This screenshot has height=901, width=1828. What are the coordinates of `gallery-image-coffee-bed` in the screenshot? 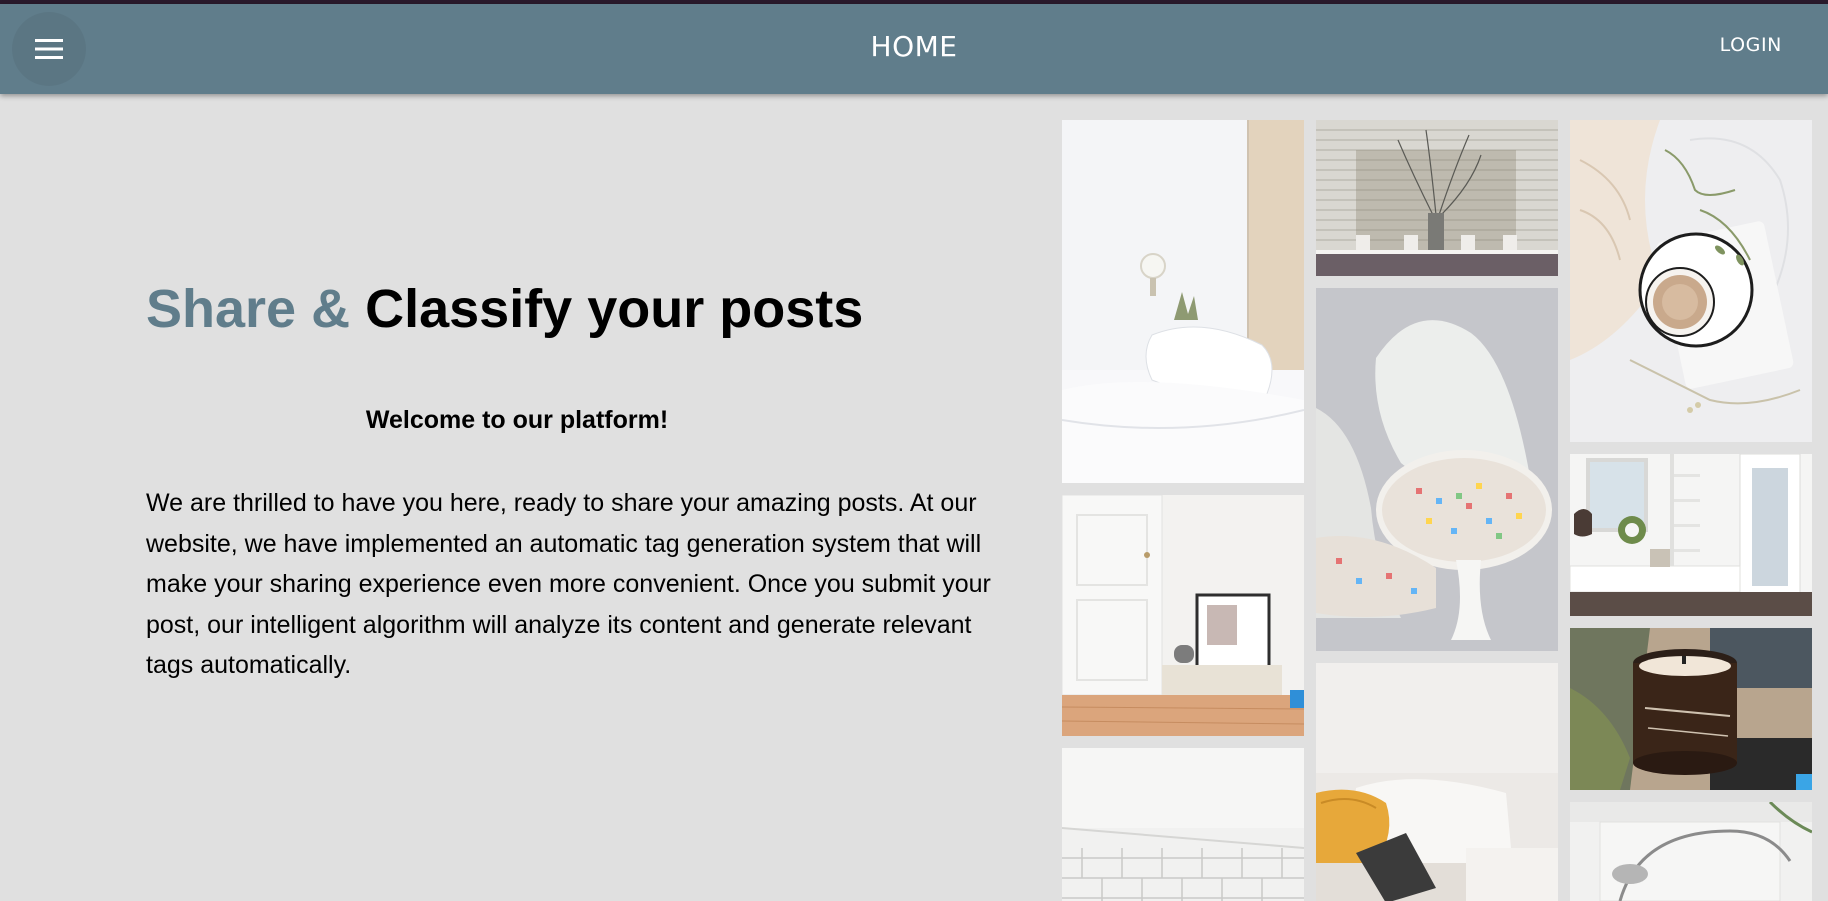 It's located at (1691, 281).